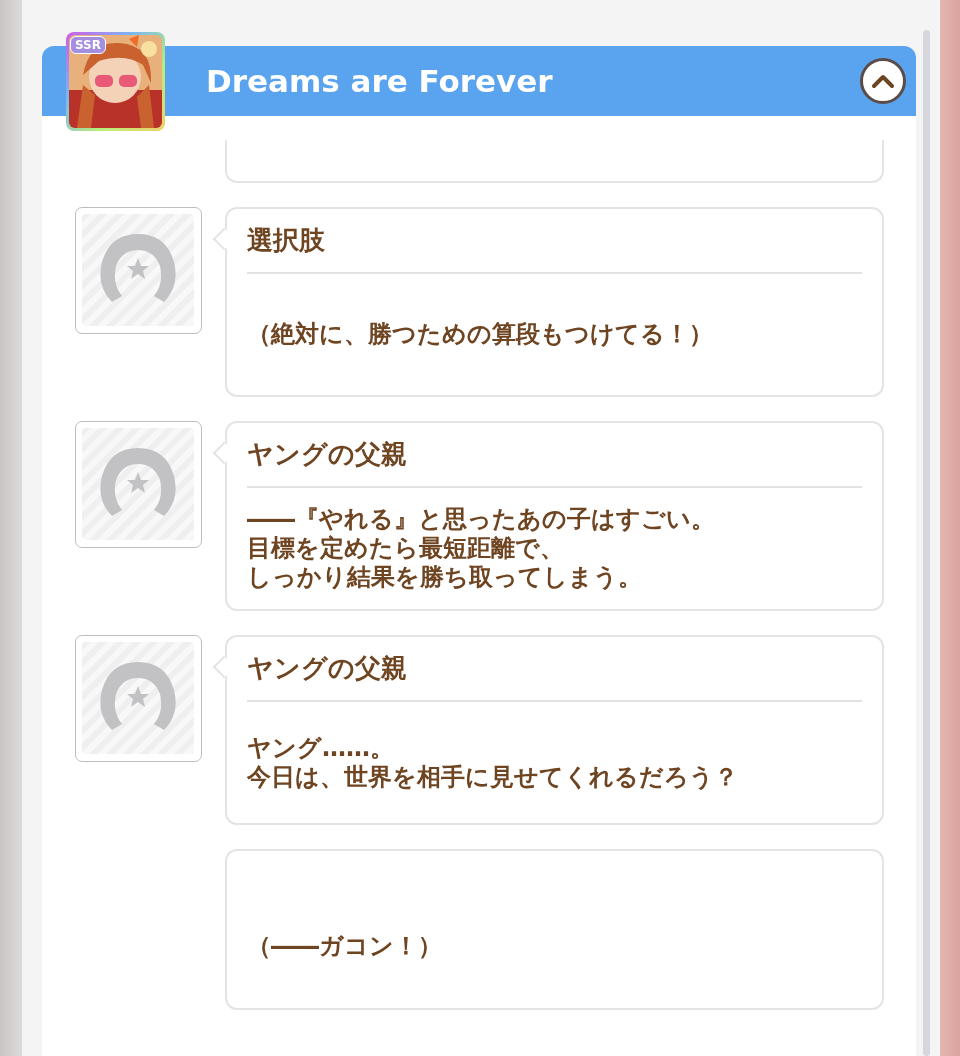 The height and width of the screenshot is (1056, 960). I want to click on message-text: しっかり結果を勝ち取ってしまう。, so click(444, 577).